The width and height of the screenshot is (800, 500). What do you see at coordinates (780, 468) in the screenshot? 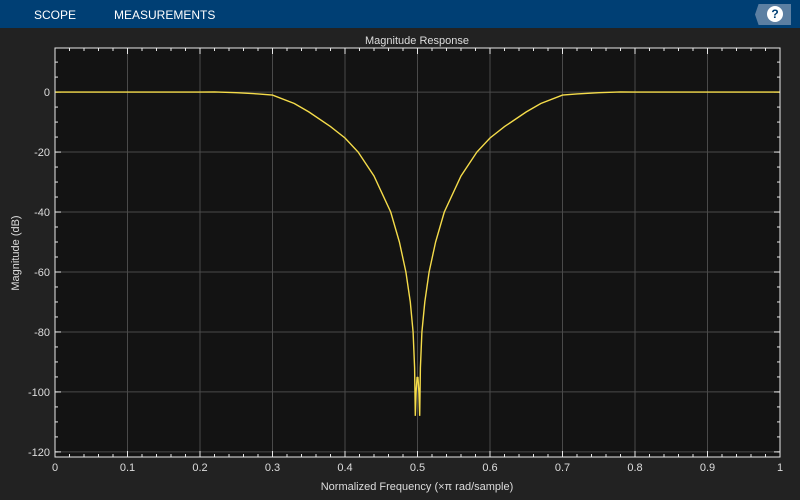
I see `x-tick-label: 1` at bounding box center [780, 468].